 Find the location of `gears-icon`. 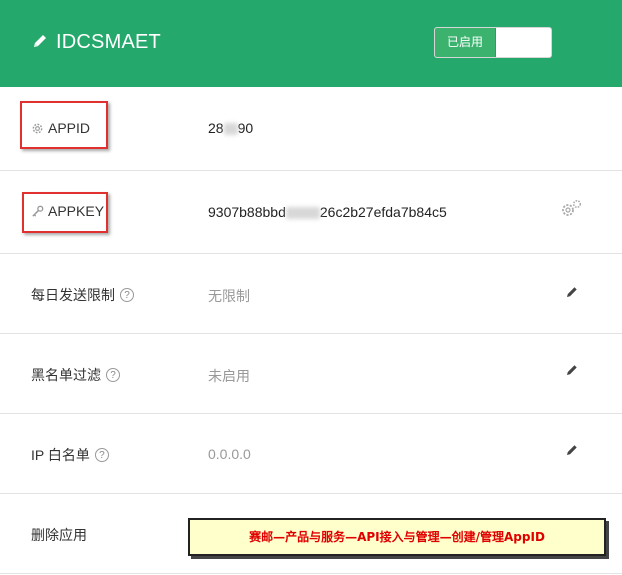

gears-icon is located at coordinates (571, 208).